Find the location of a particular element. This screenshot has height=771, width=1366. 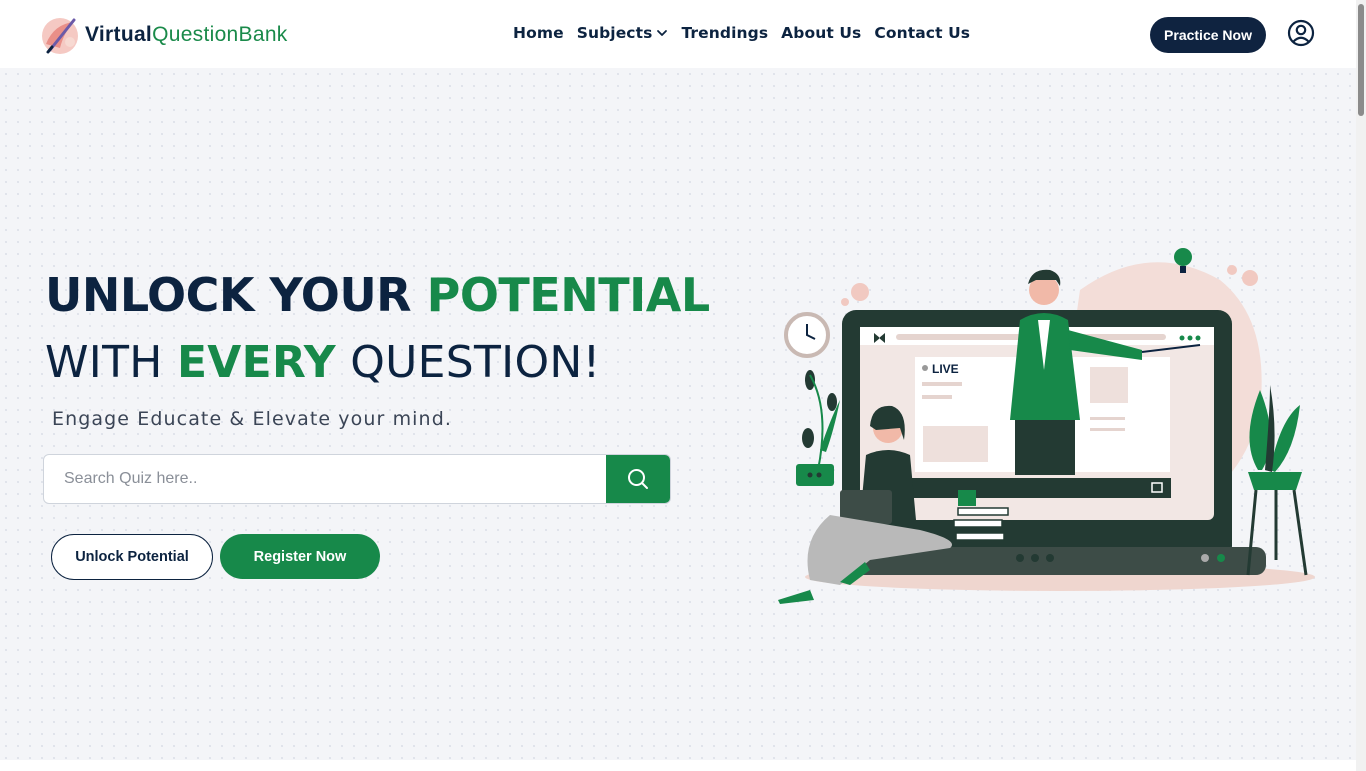

nav-about-label: About Us is located at coordinates (821, 33).